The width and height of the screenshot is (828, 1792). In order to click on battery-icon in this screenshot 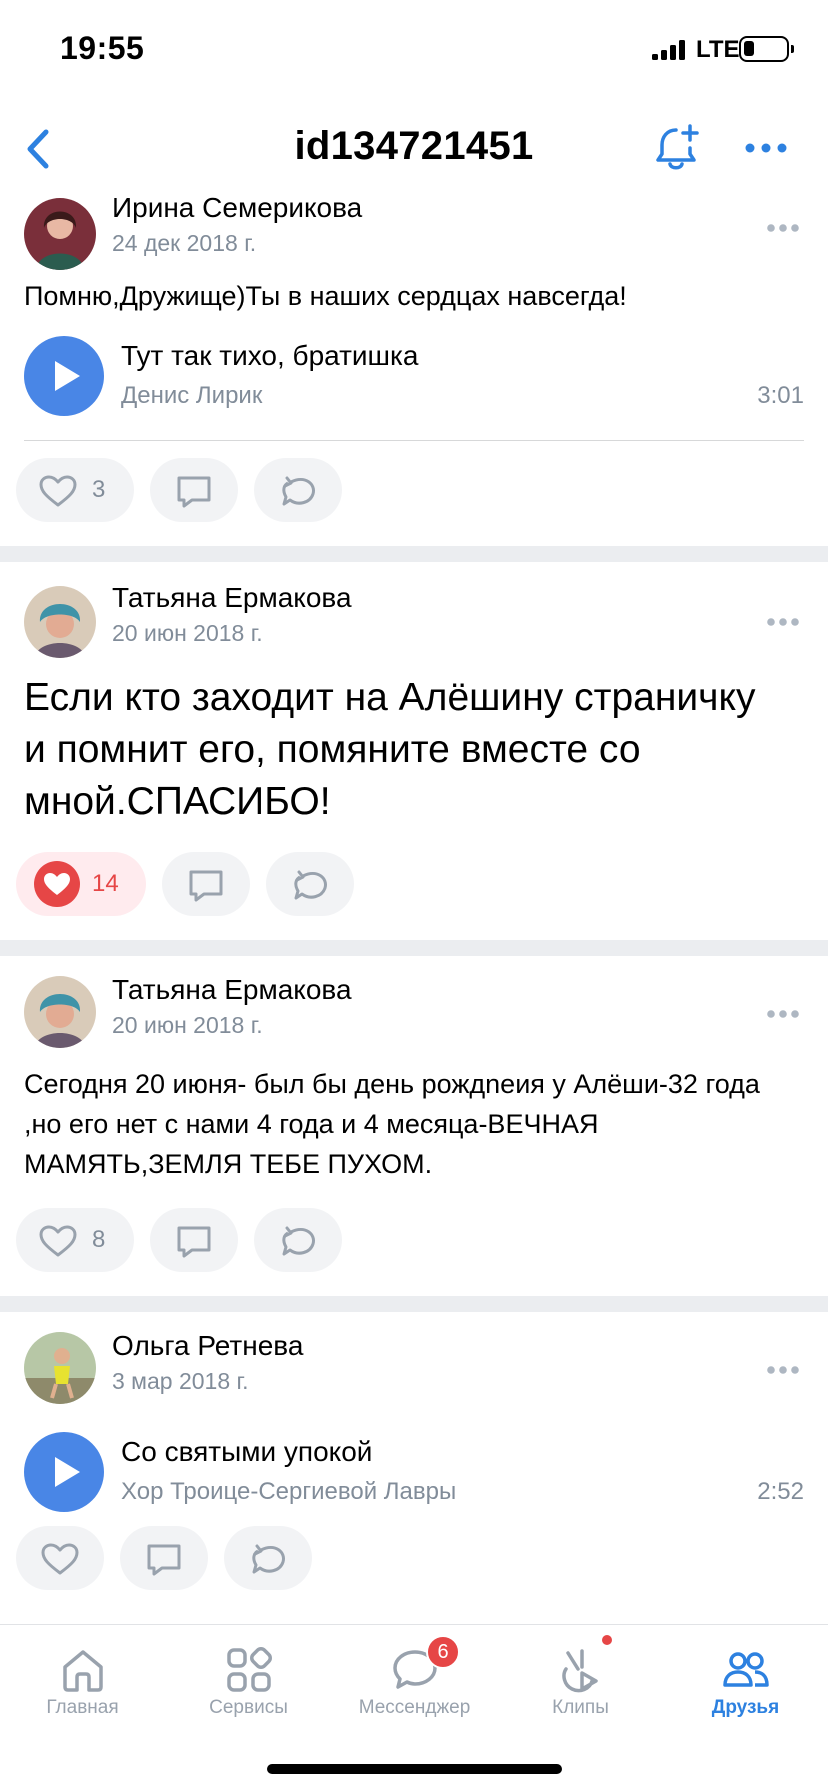, I will do `click(766, 49)`.